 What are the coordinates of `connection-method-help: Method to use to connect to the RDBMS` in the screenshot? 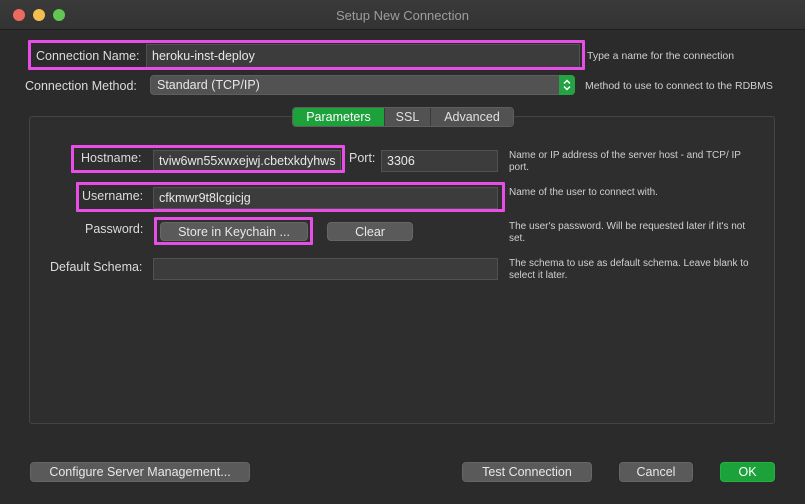 It's located at (679, 86).